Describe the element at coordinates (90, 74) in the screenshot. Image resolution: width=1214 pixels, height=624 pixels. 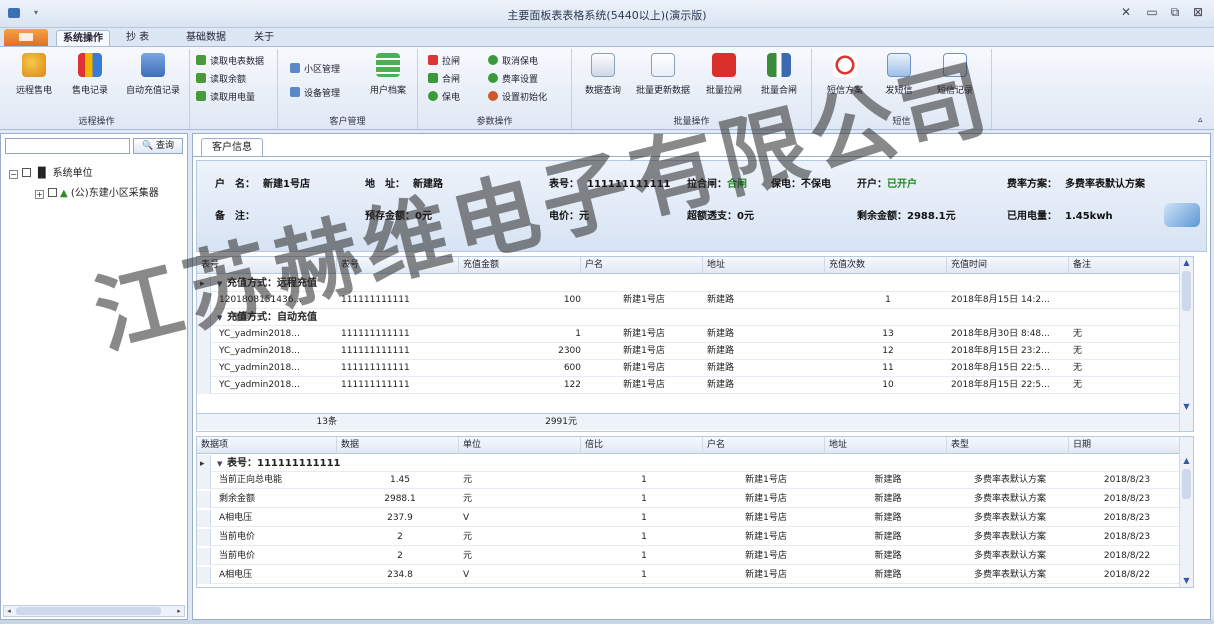
I see `sell-record-button: 售电记录` at that location.